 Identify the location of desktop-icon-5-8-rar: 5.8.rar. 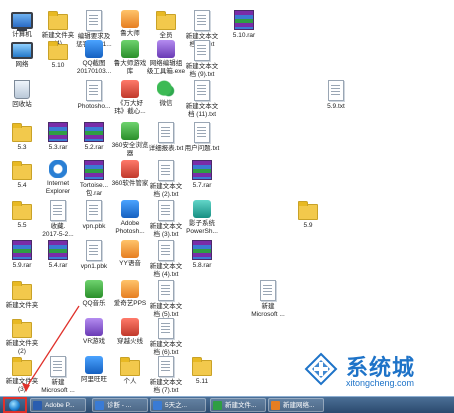
(202, 255).